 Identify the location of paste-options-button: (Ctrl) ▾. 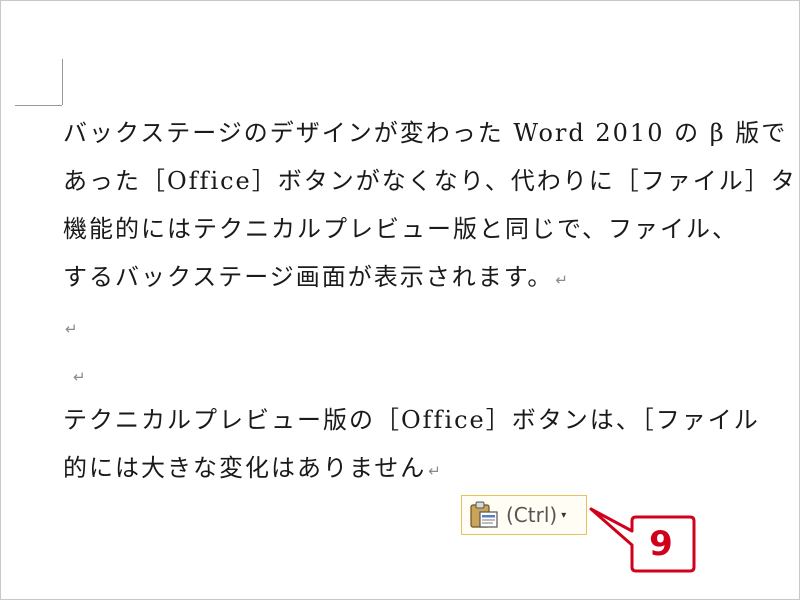
(524, 515).